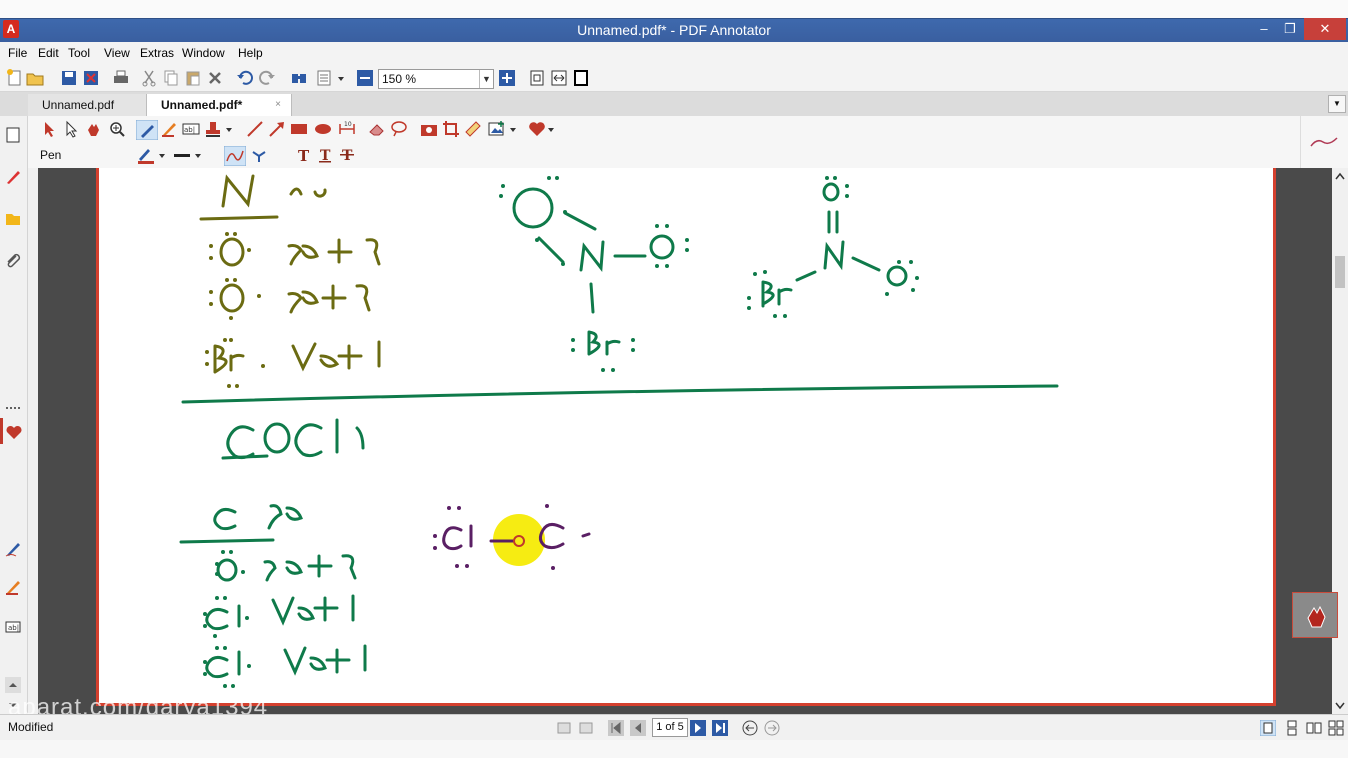 This screenshot has width=1348, height=758. I want to click on text-box-tool-icon: ab|, so click(191, 129).